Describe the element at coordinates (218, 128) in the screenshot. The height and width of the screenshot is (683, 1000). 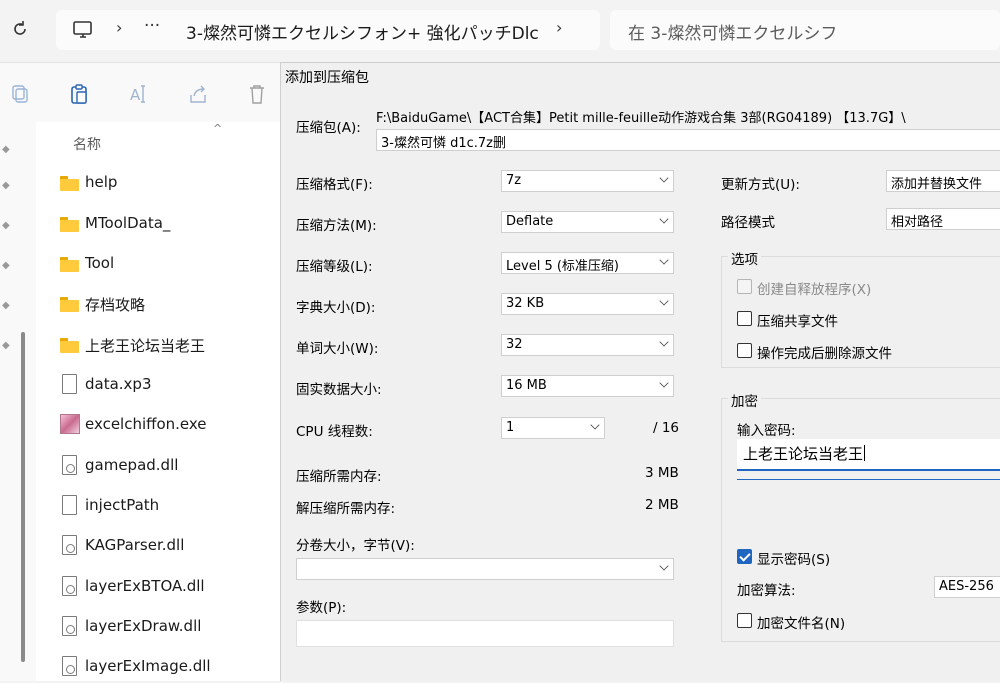
I see `sort-up-icon: ^` at that location.